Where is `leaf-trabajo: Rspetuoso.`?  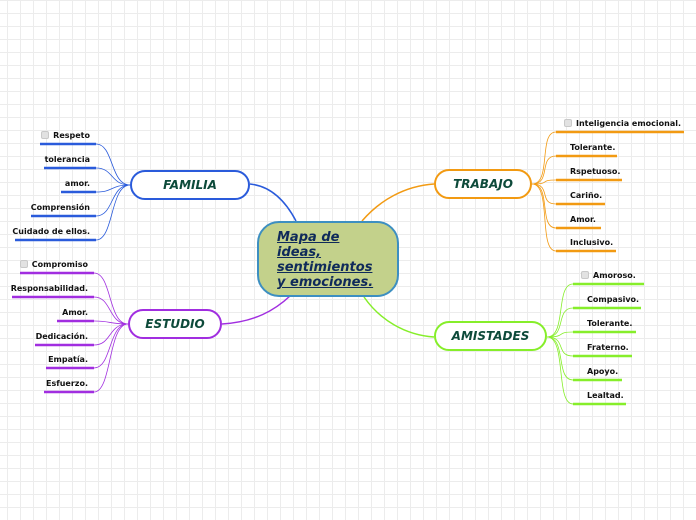
leaf-trabajo: Rspetuoso. is located at coordinates (595, 172).